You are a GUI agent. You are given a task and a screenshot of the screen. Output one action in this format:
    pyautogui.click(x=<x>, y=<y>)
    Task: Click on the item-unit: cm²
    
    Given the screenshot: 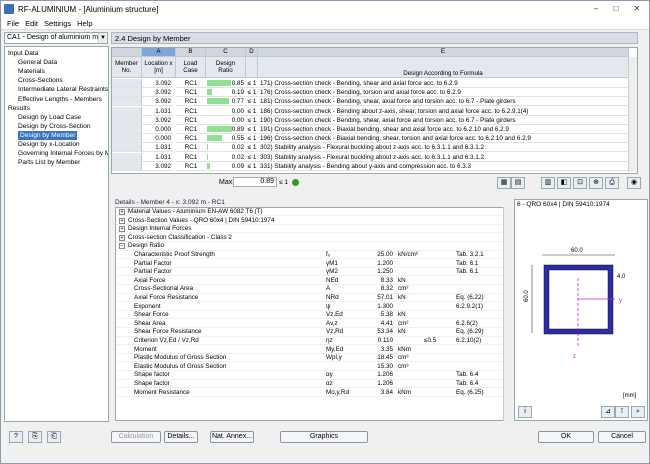 What is the action you would take?
    pyautogui.click(x=403, y=289)
    